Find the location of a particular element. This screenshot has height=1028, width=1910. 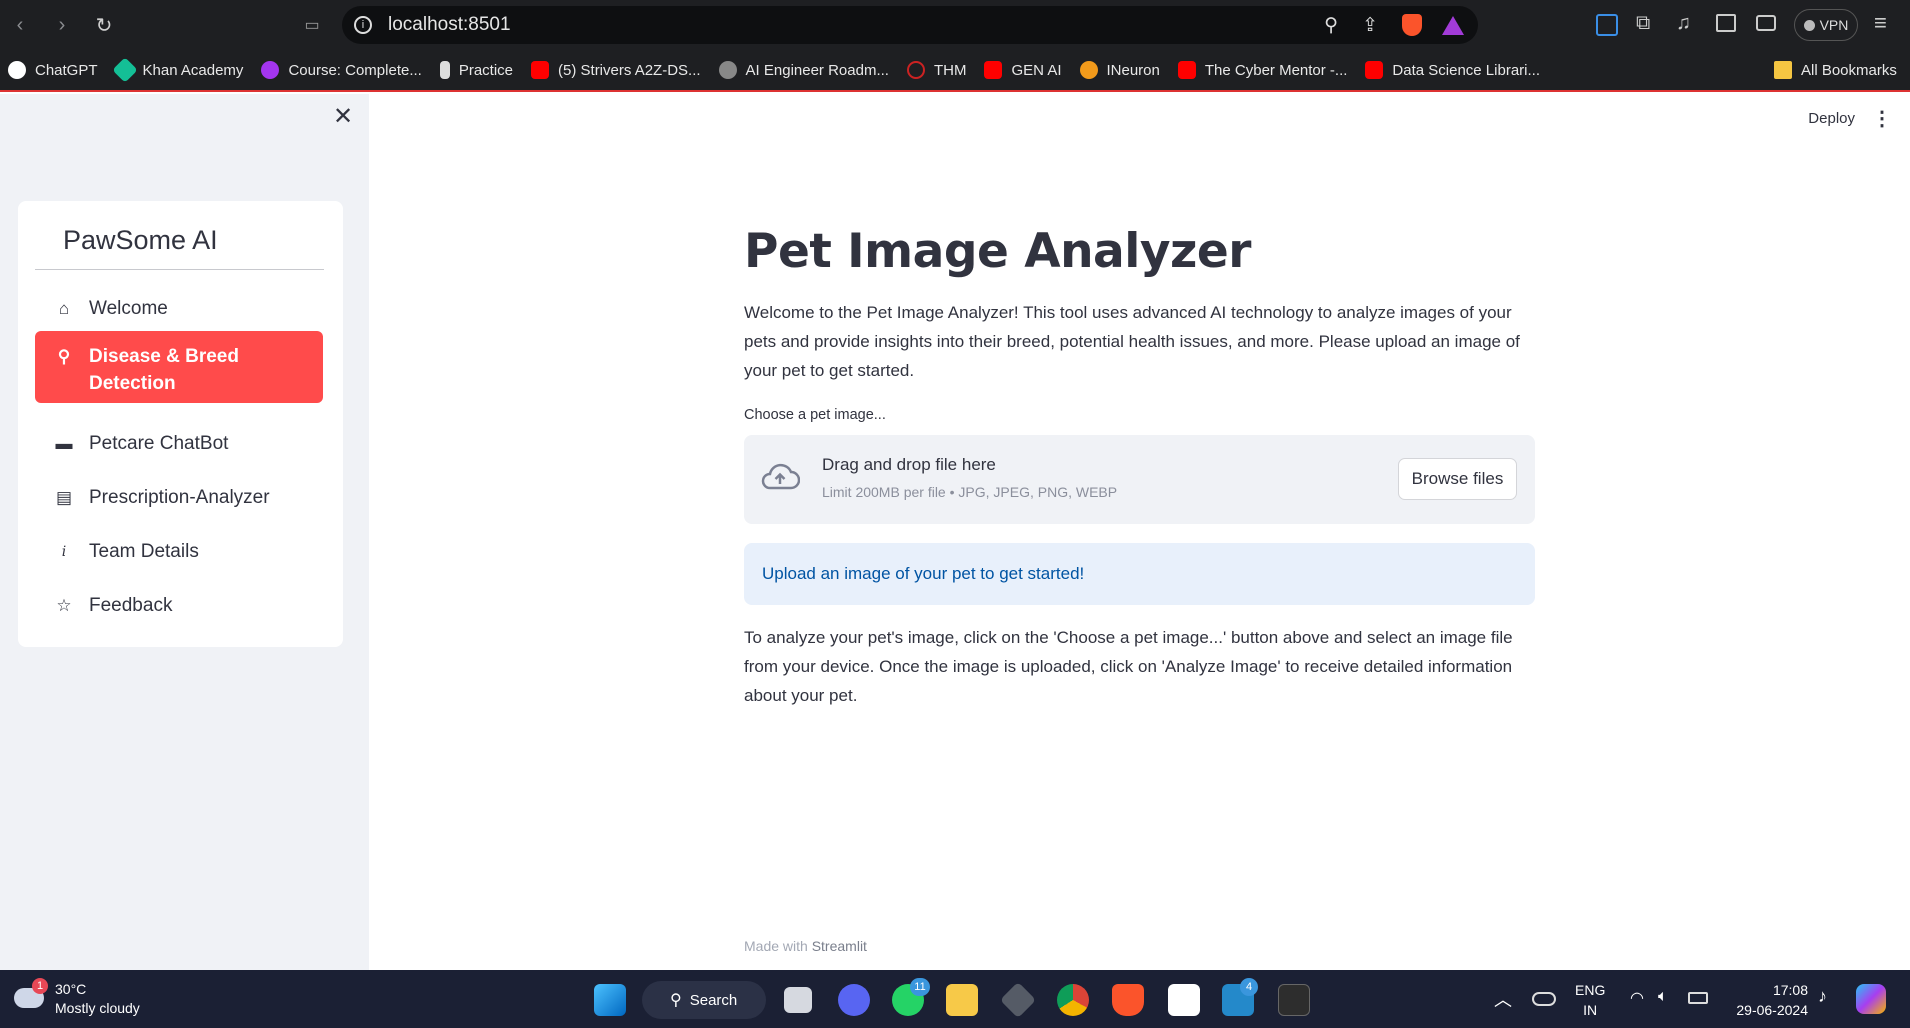

nav-item-label: Prescription-Analyzer is located at coordinates (179, 497).